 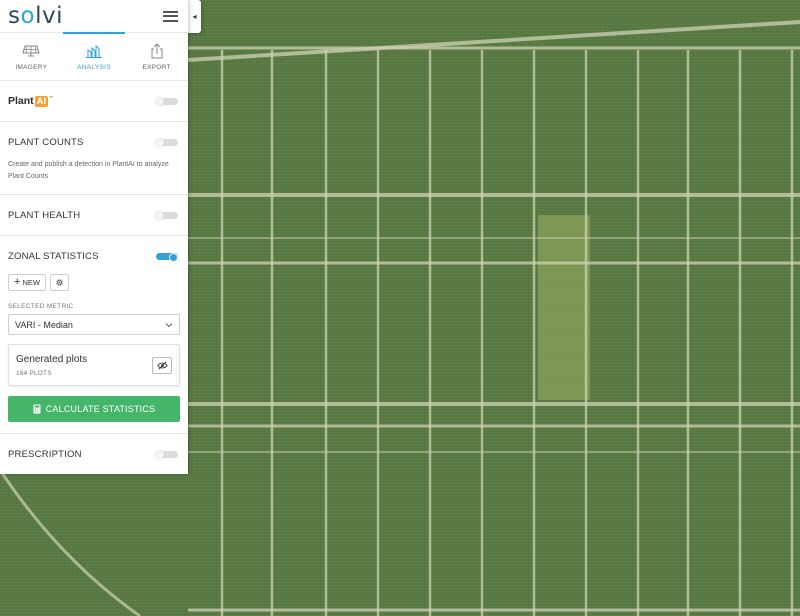 What do you see at coordinates (156, 67) in the screenshot?
I see `tab-export-label: EXPORT` at bounding box center [156, 67].